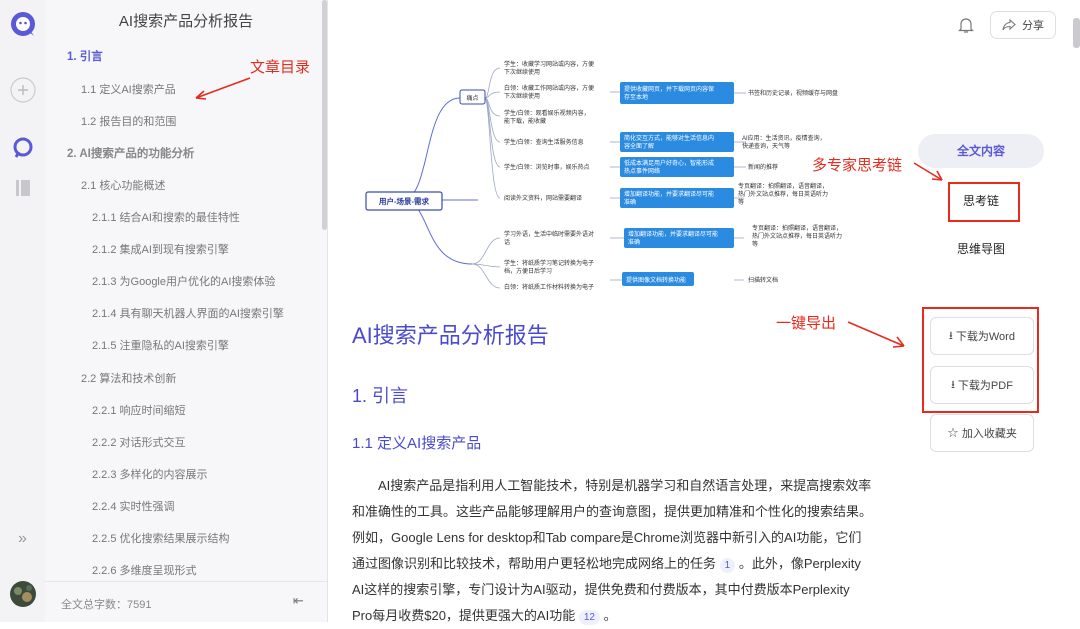 This screenshot has width=1080, height=629. I want to click on toc-item: 2.1.1 结合AI和搜索的最佳特性, so click(166, 217).